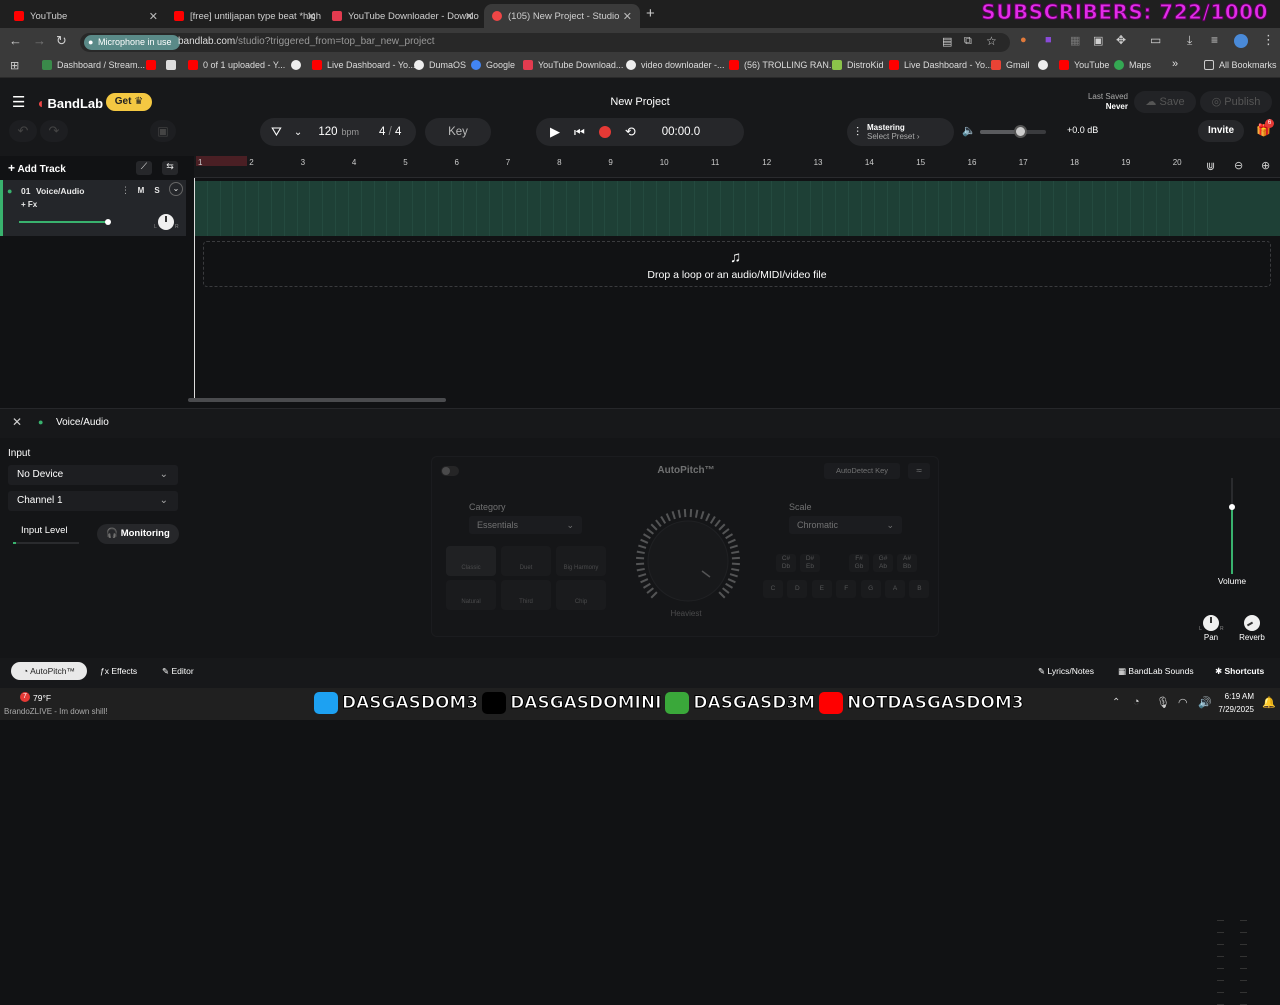 Image resolution: width=1280 pixels, height=1005 pixels. Describe the element at coordinates (862, 471) in the screenshot. I see `autodetect-key-button: AutoDetect Key` at that location.